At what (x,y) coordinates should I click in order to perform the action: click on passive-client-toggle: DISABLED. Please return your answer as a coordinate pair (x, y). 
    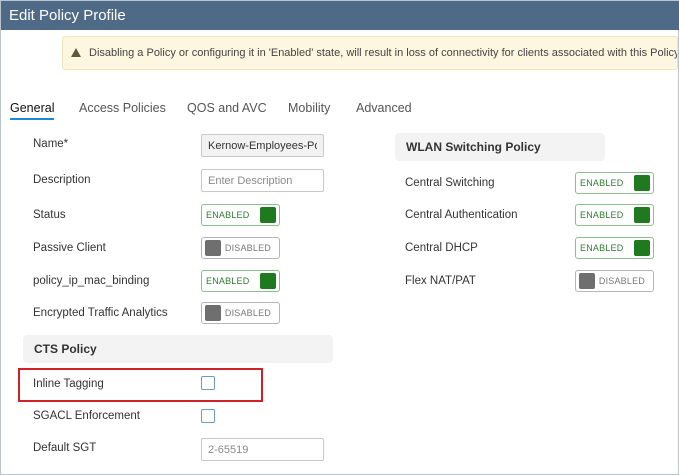
    Looking at the image, I should click on (240, 248).